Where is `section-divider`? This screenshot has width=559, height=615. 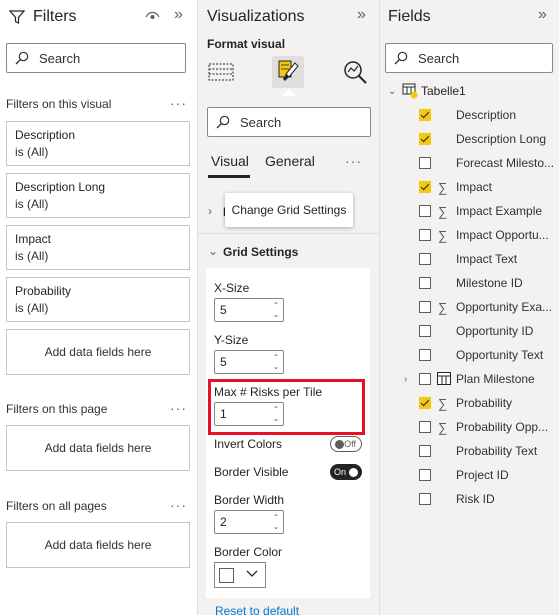 section-divider is located at coordinates (288, 233).